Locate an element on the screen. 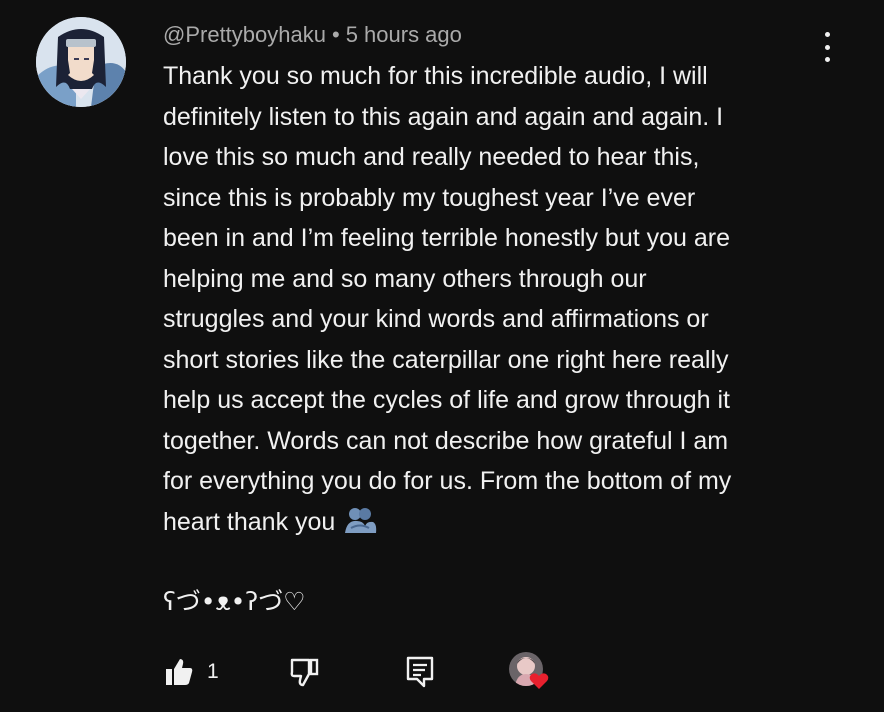 This screenshot has width=884, height=712. comment-actions: 1 is located at coordinates (463, 672).